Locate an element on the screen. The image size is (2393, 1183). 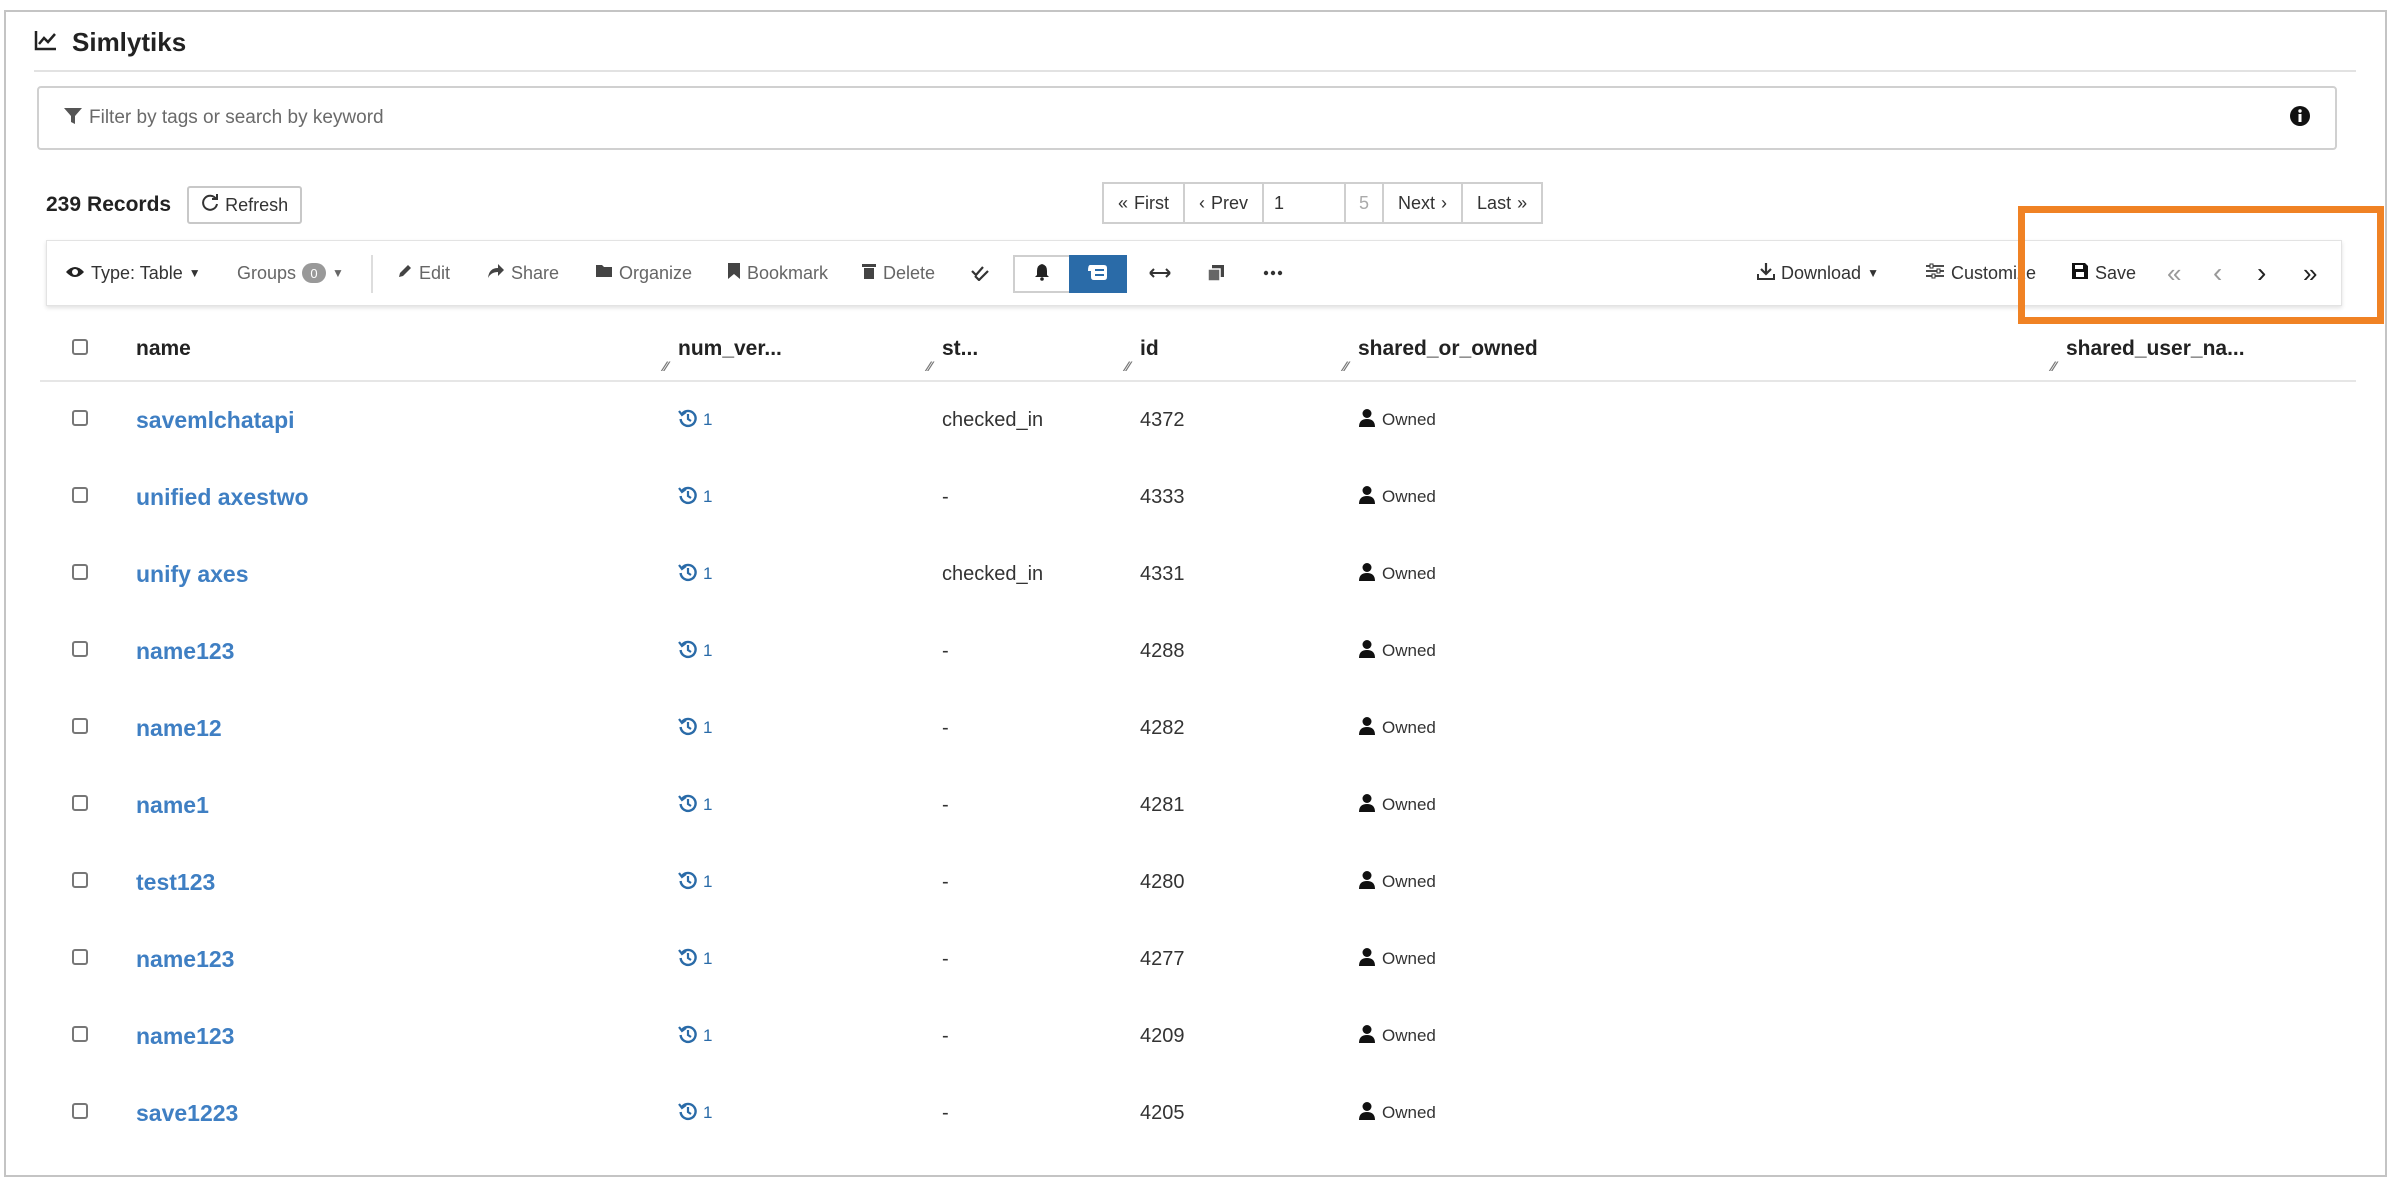
last-page-button: Last» is located at coordinates (1502, 203).